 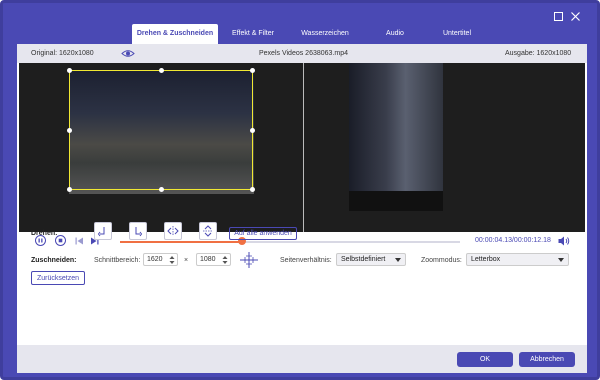 What do you see at coordinates (62, 53) in the screenshot?
I see `original-resolution: Original: 1620x1080` at bounding box center [62, 53].